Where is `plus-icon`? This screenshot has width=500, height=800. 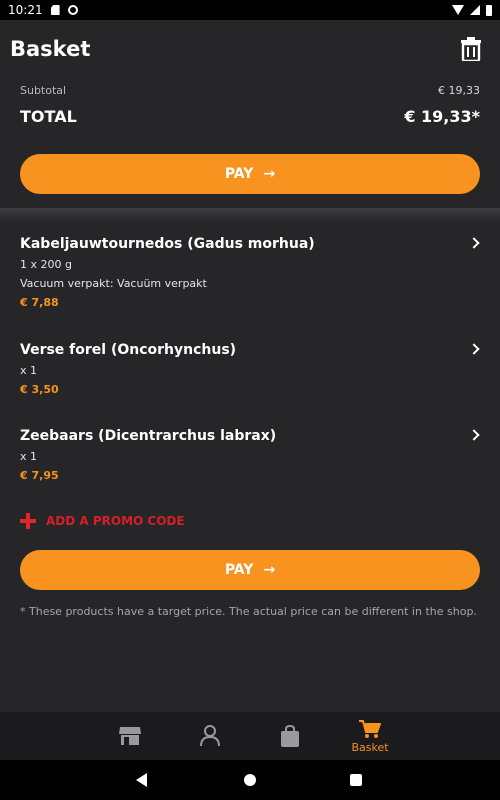
plus-icon is located at coordinates (28, 521).